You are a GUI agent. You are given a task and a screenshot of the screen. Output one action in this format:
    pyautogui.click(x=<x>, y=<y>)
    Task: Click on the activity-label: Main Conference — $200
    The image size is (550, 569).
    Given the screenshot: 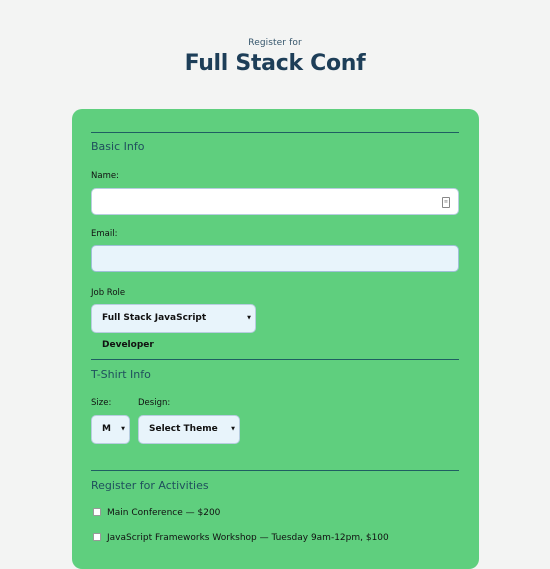 What is the action you would take?
    pyautogui.click(x=164, y=513)
    